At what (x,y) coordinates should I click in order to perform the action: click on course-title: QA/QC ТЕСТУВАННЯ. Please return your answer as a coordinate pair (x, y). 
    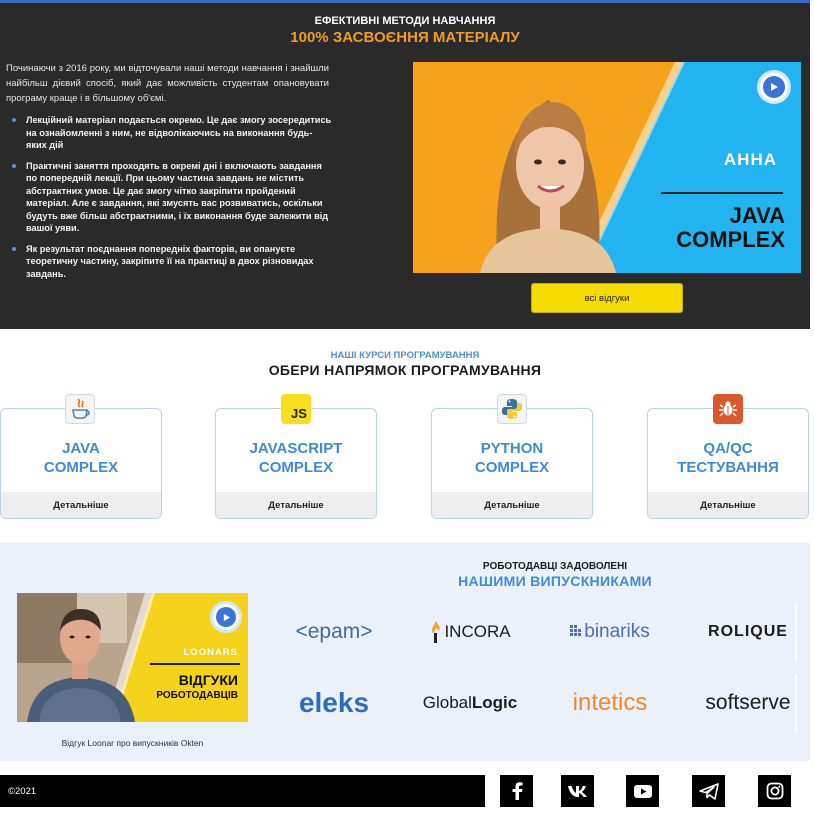
    Looking at the image, I should click on (728, 458).